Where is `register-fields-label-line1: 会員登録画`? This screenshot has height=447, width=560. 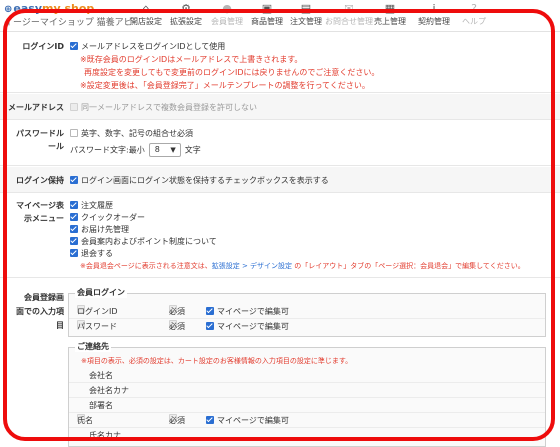 register-fields-label-line1: 会員登録画 is located at coordinates (44, 297).